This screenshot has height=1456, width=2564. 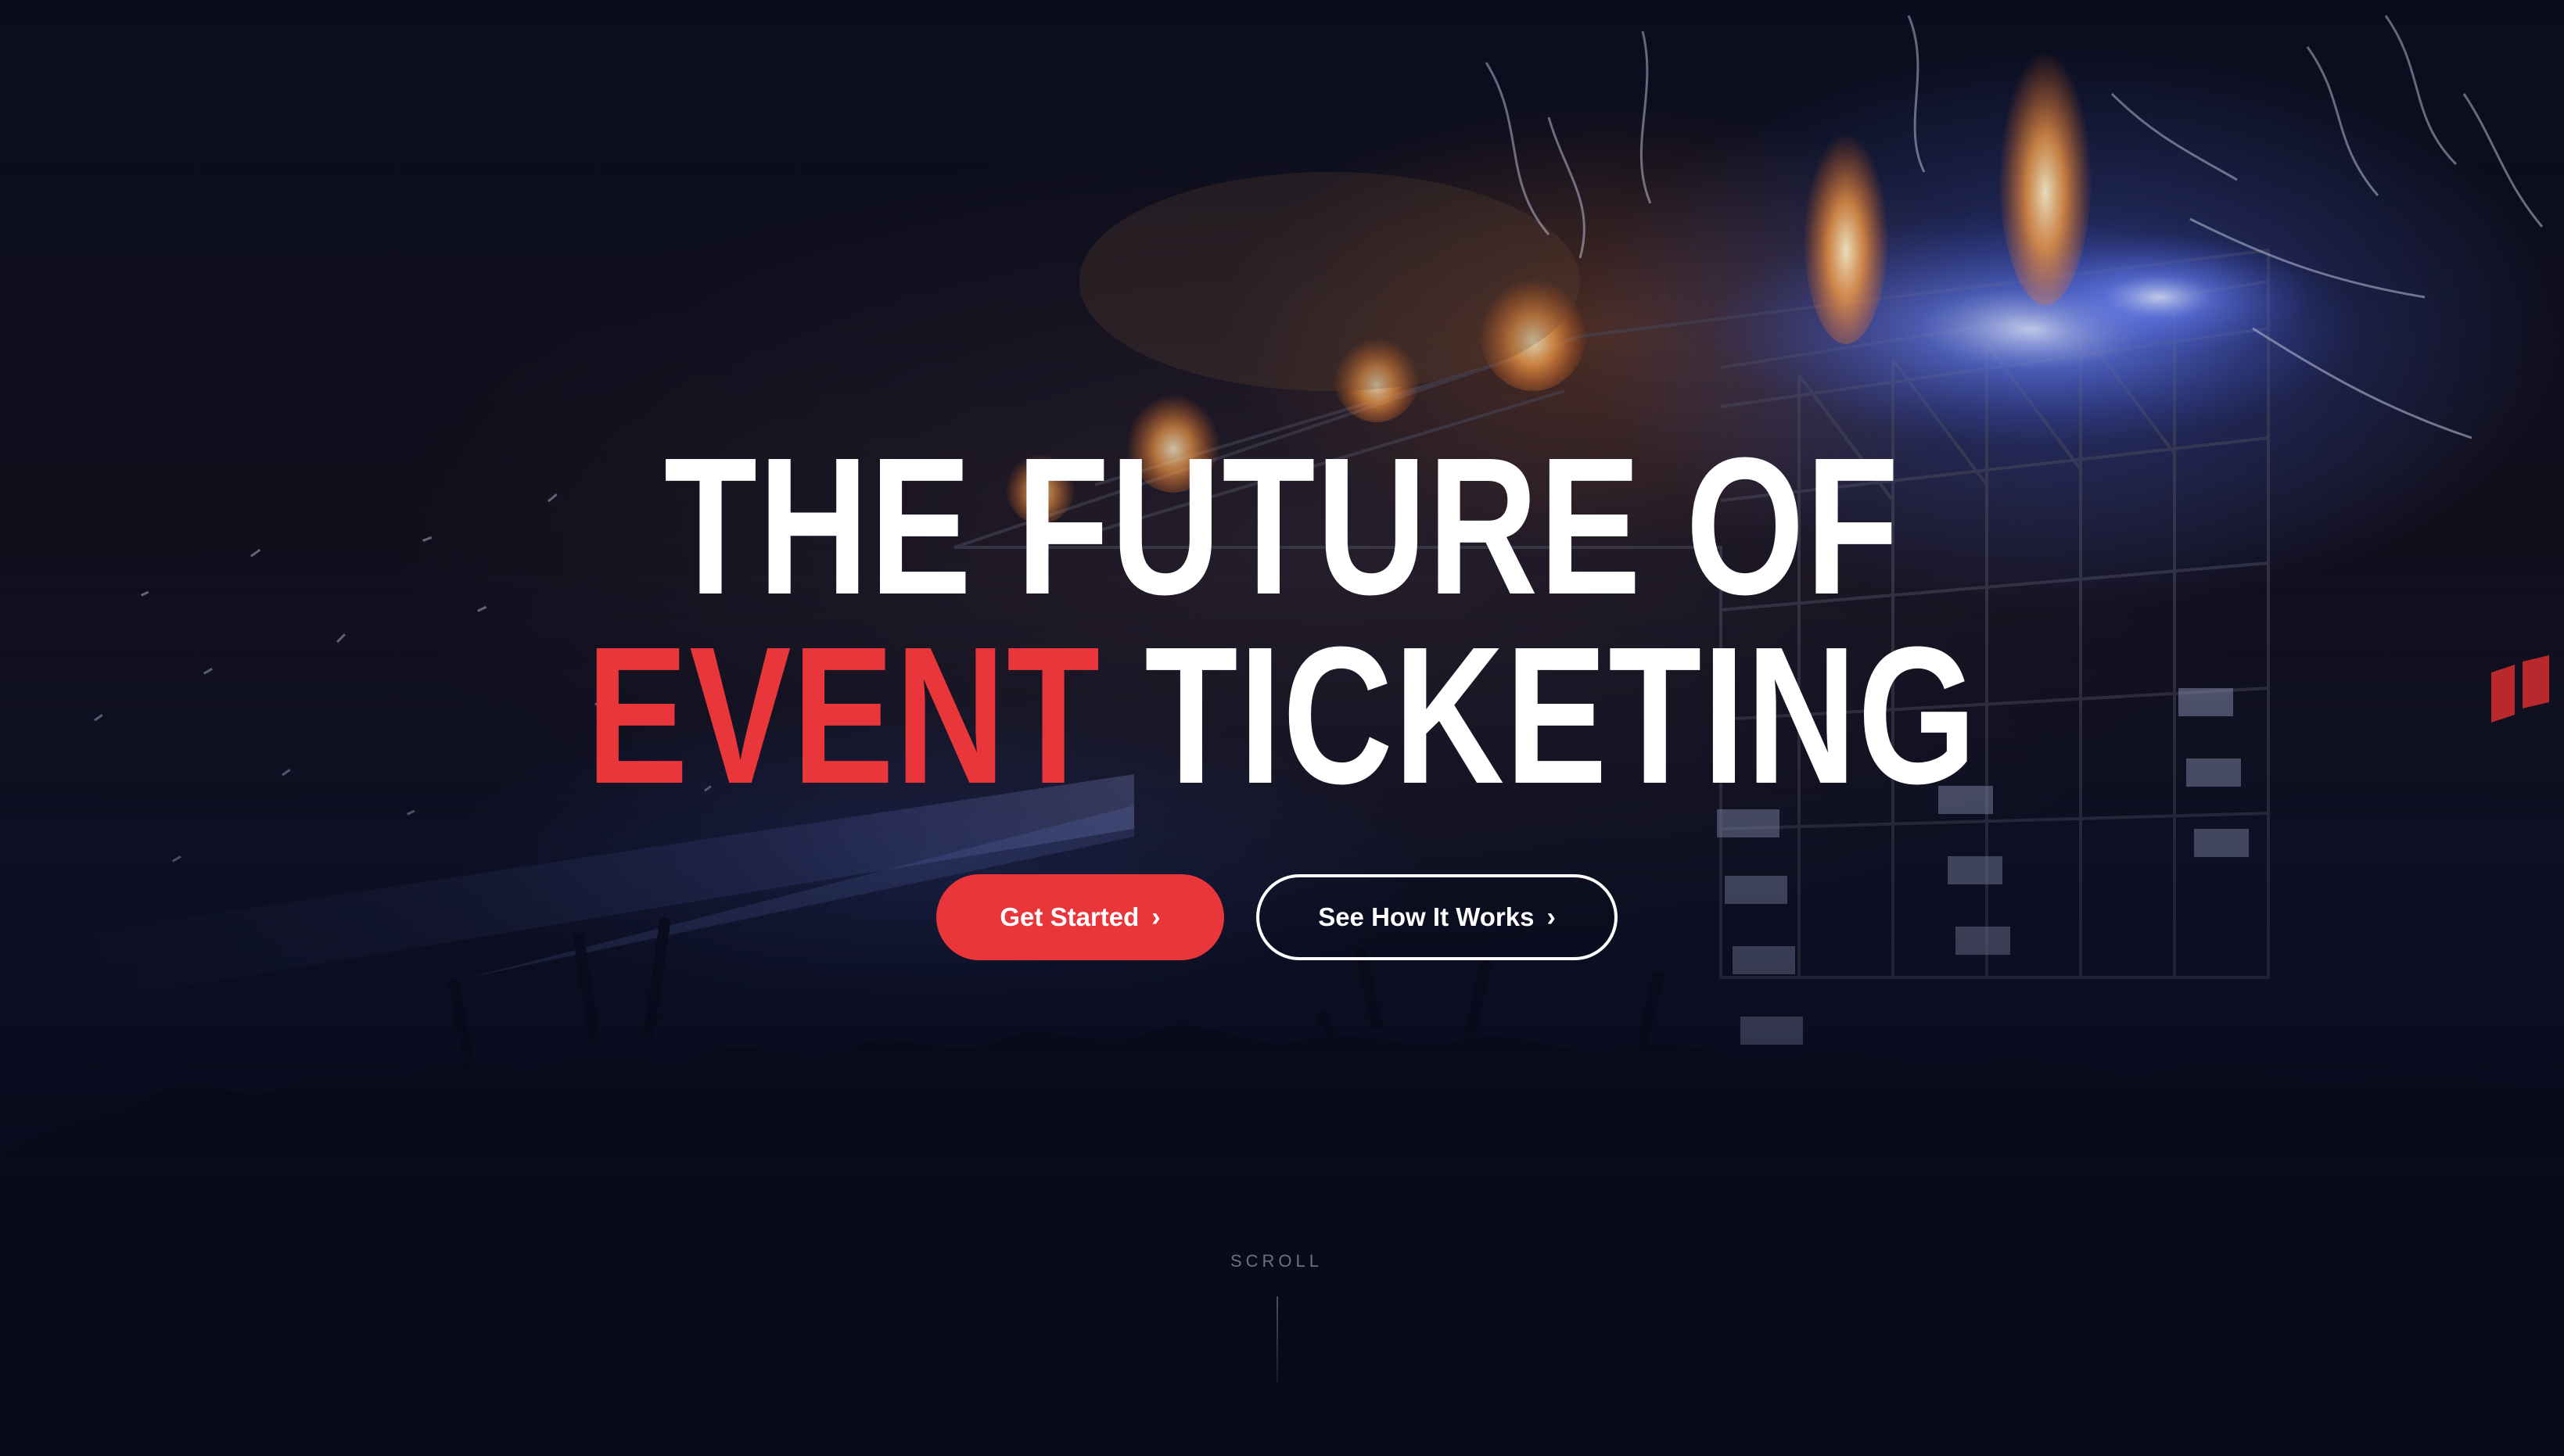 I want to click on headline-line-2-rest: TICKETING, so click(x=1539, y=715).